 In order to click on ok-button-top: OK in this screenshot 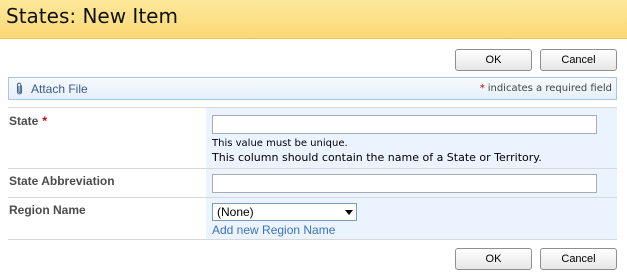, I will do `click(493, 60)`.